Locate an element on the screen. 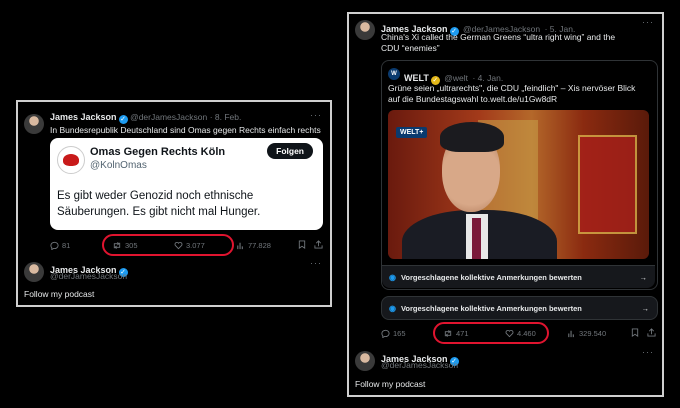 This screenshot has height=408, width=680. background-panel is located at coordinates (607, 184).